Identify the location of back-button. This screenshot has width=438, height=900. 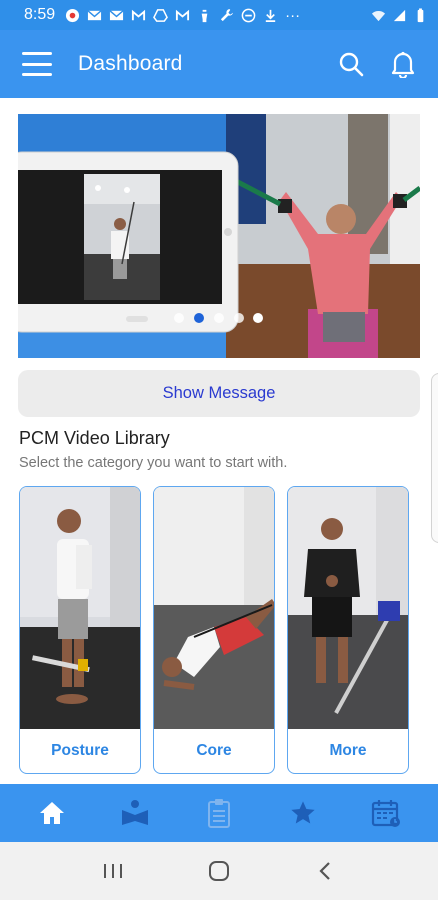
(325, 871).